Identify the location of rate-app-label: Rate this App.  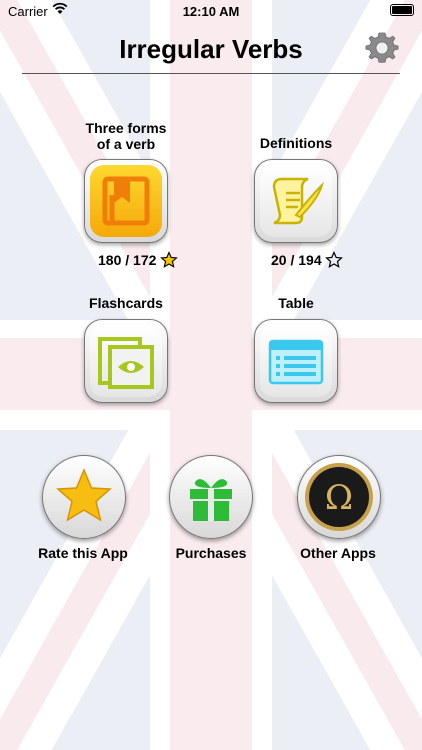
(83, 553).